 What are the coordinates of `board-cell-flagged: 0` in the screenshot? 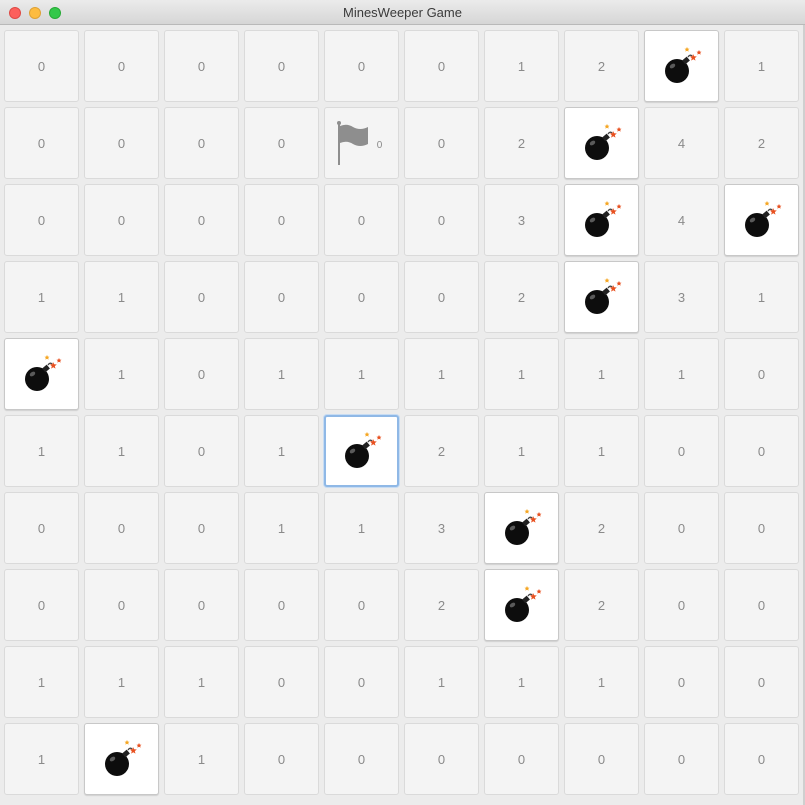 It's located at (361, 143).